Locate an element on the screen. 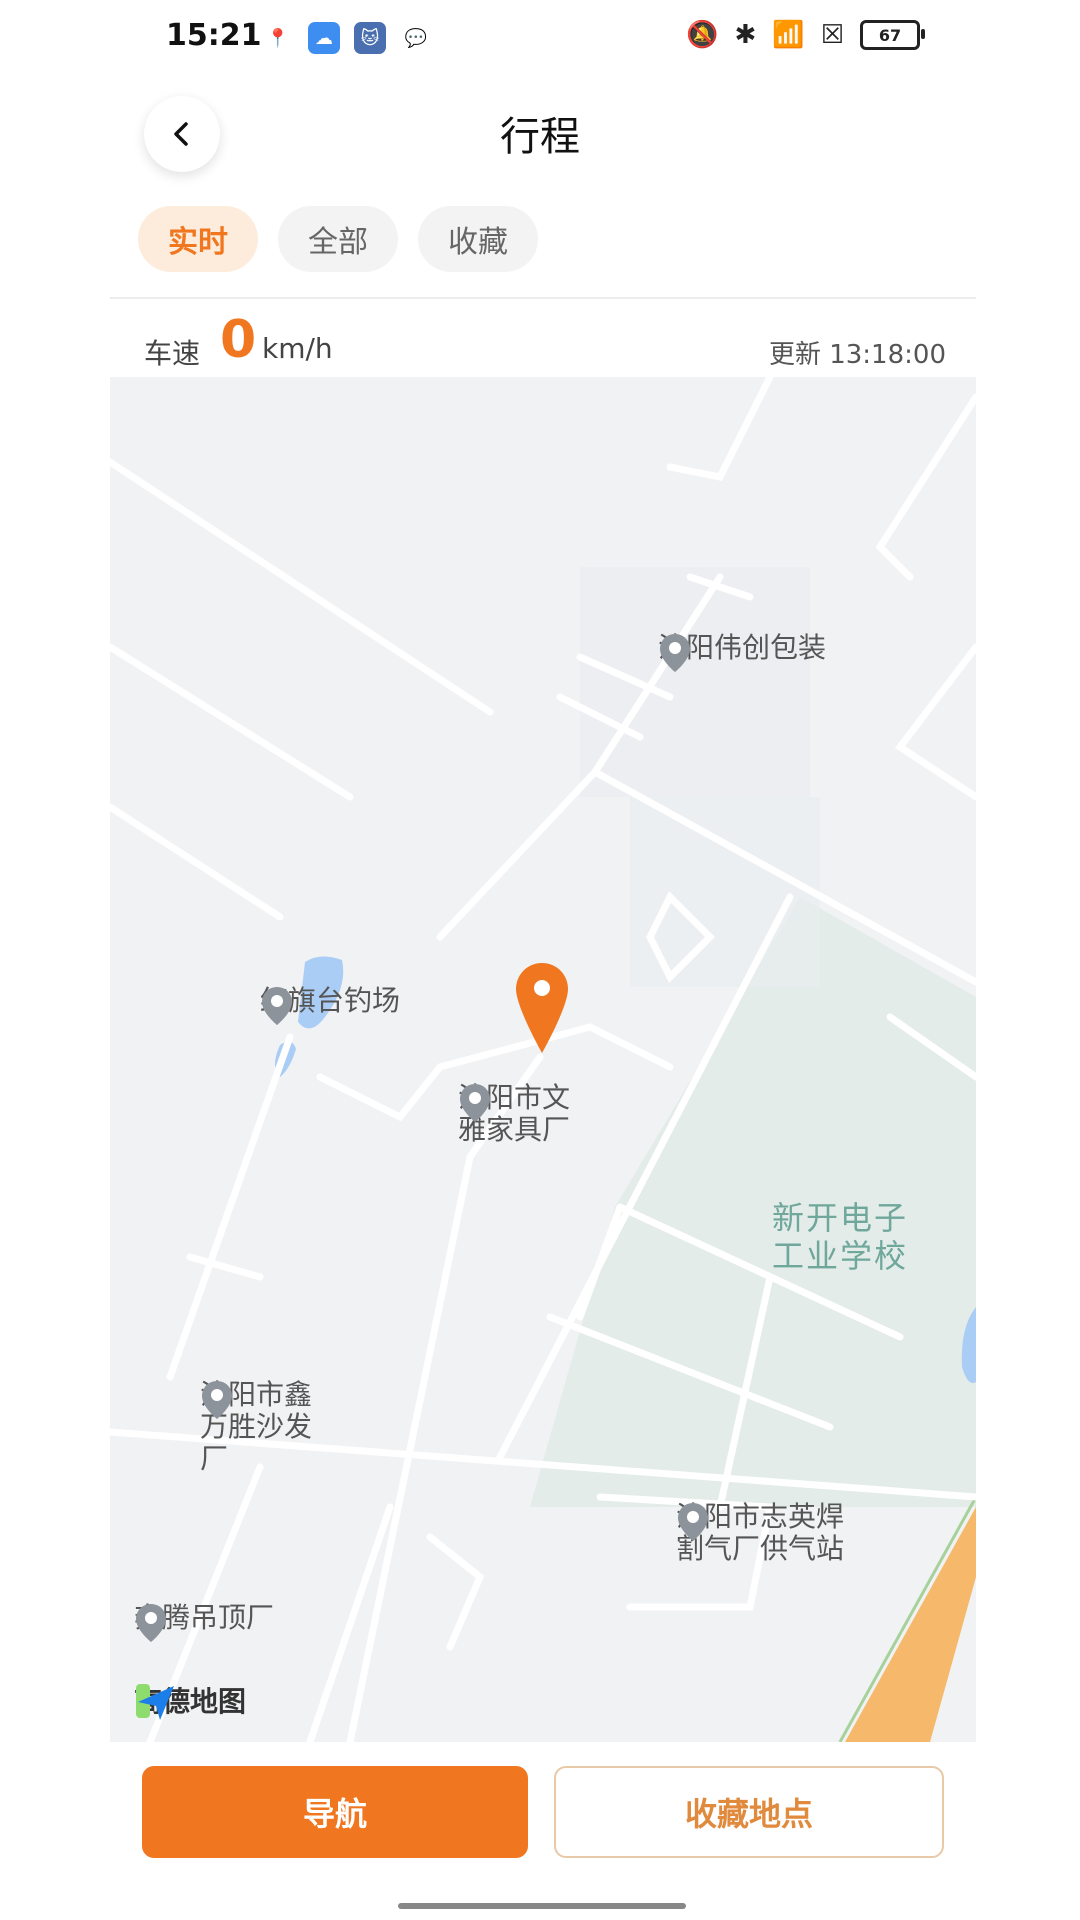  sim-icon: ☒ is located at coordinates (832, 35).